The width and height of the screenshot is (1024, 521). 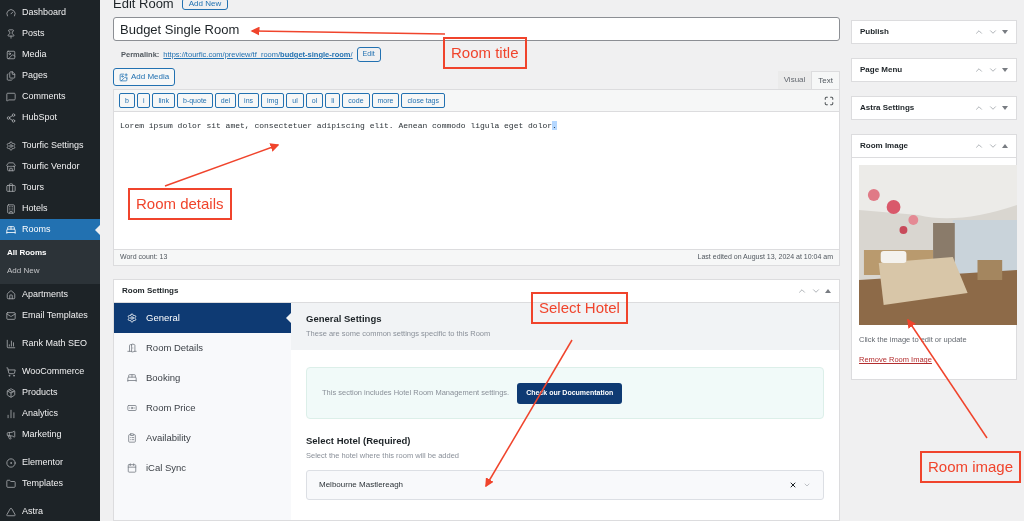 I want to click on dashboard-icon, so click(x=11, y=12).